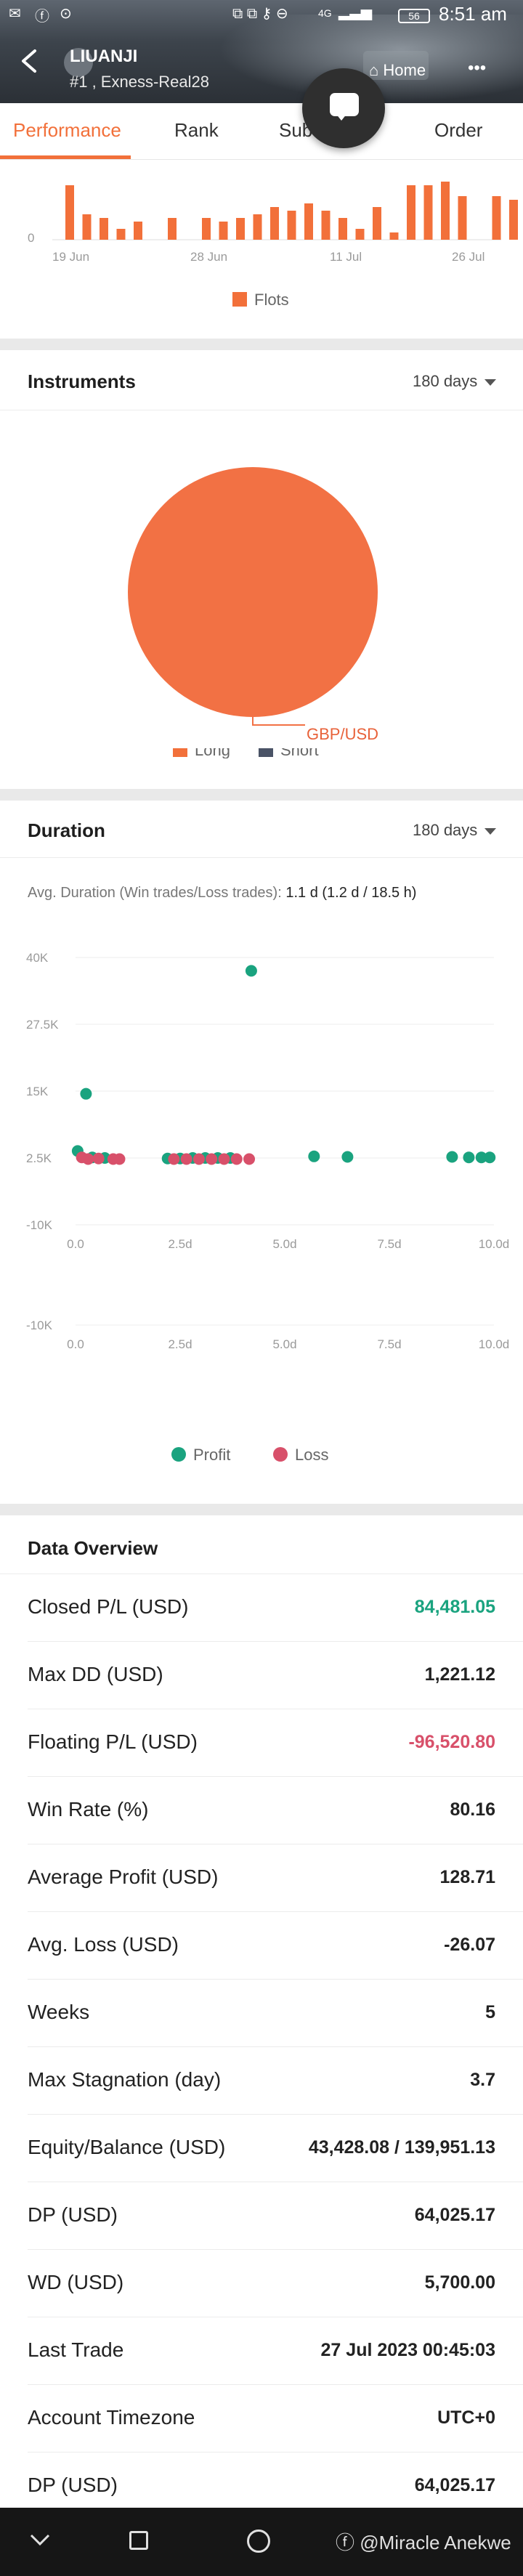  I want to click on messenger-icon: ⊙, so click(66, 14).